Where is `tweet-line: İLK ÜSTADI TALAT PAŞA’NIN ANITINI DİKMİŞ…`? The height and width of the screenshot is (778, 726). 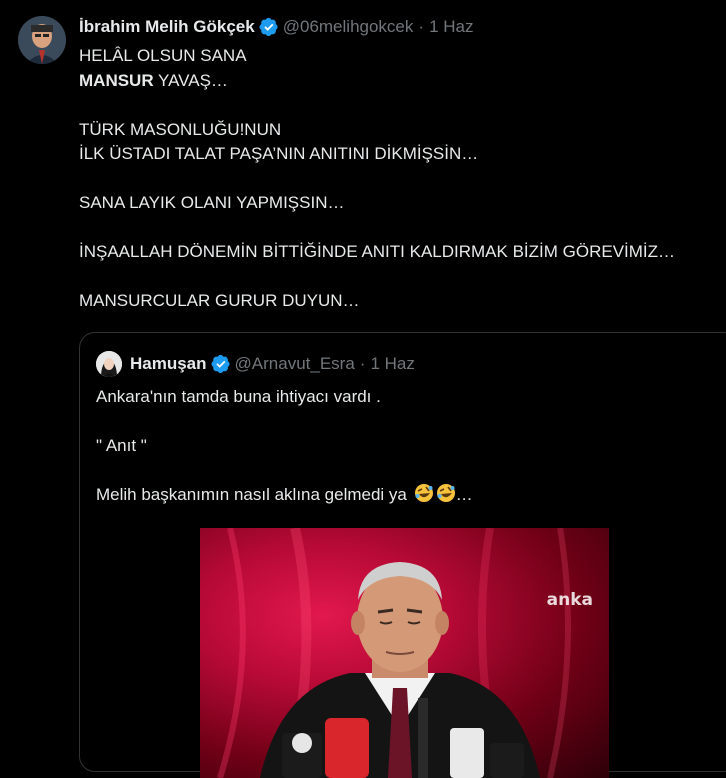 tweet-line: İLK ÜSTADI TALAT PAŞA’NIN ANITINI DİKMİŞ… is located at coordinates (279, 153).